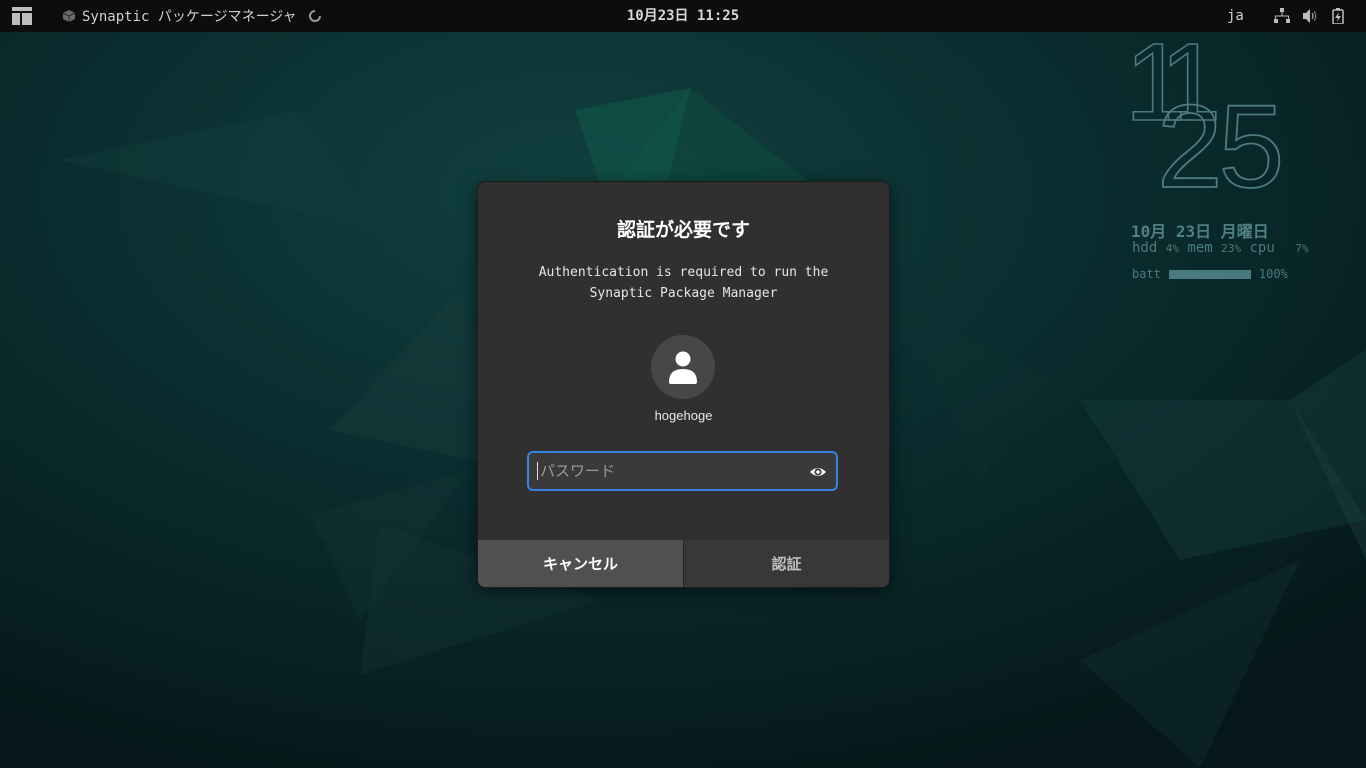 Image resolution: width=1366 pixels, height=768 pixels. I want to click on password-input, so click(668, 471).